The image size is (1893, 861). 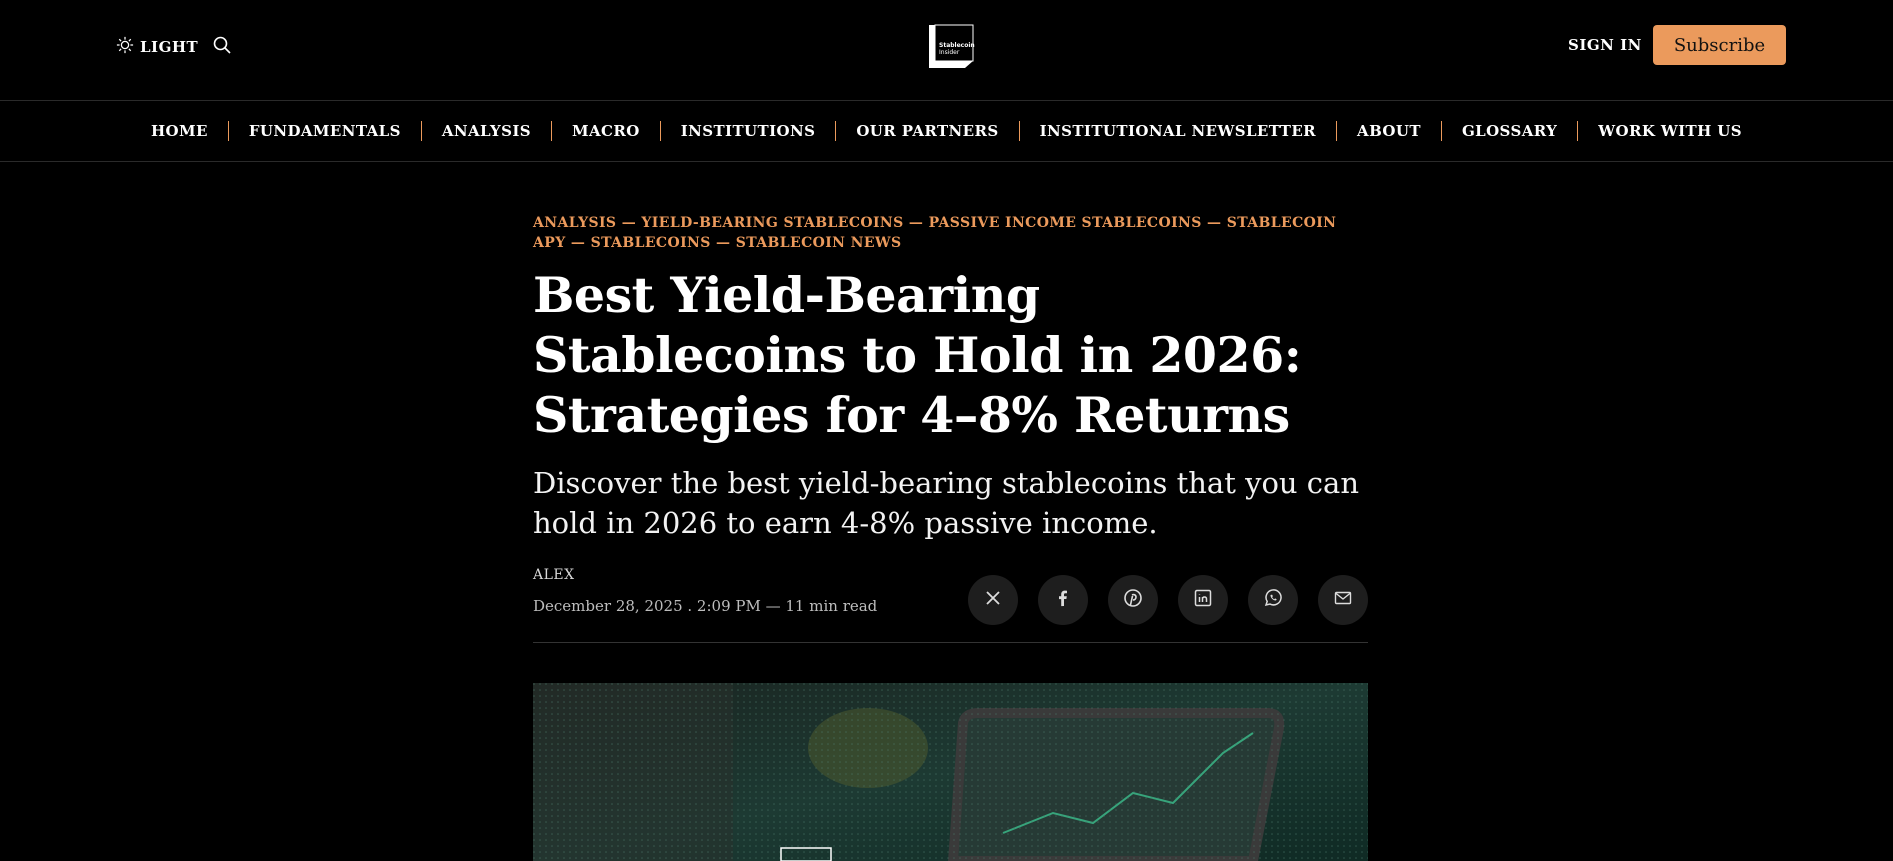 What do you see at coordinates (651, 243) in the screenshot?
I see `tag-stablecoins: STABLECOINS` at bounding box center [651, 243].